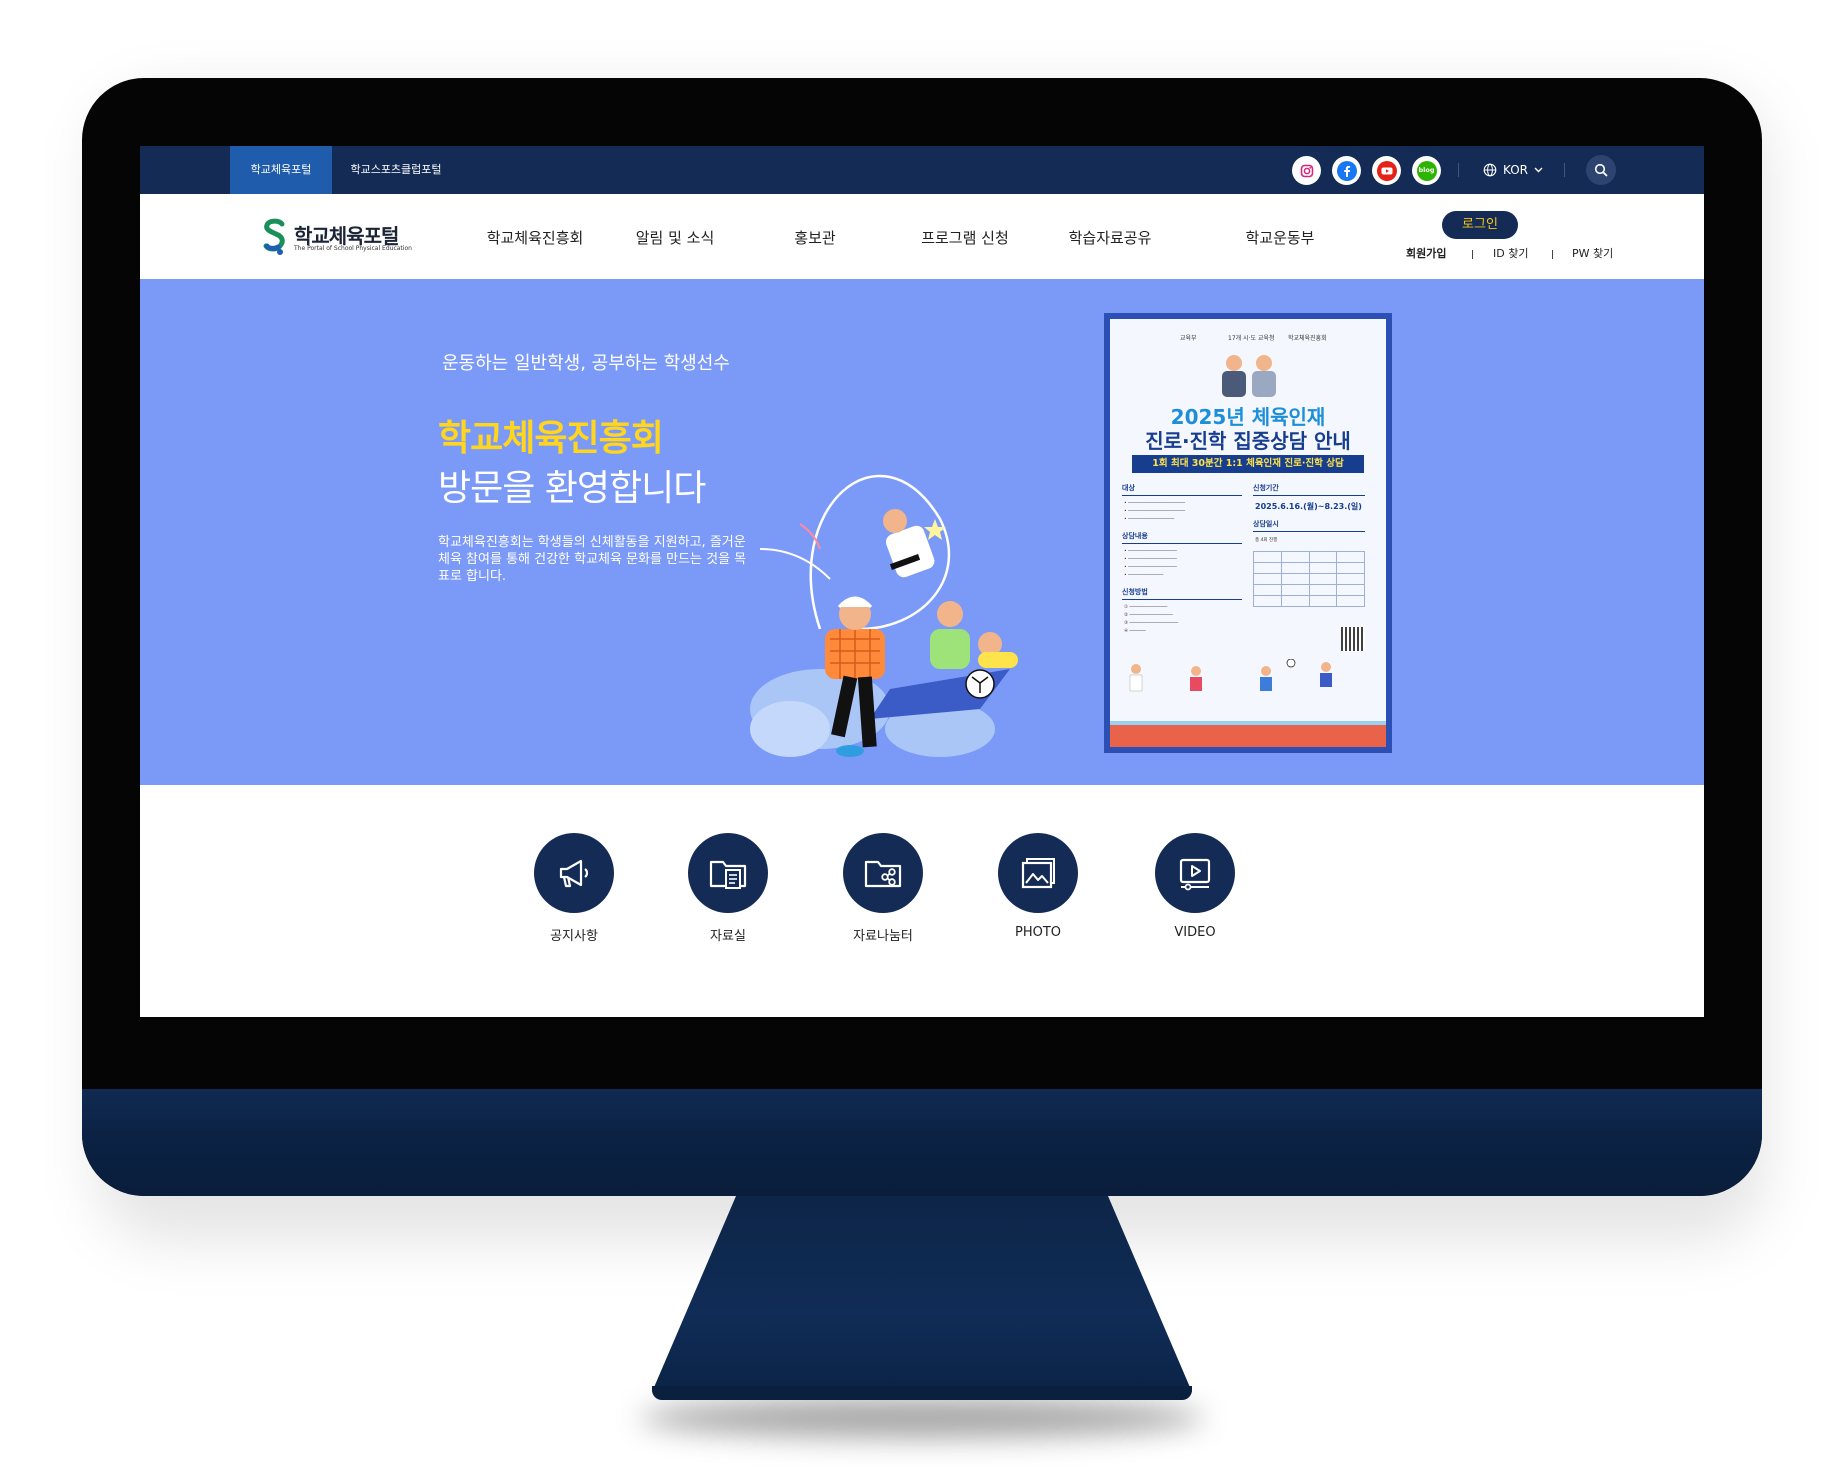  Describe the element at coordinates (1592, 253) in the screenshot. I see `find-pw-link: PW 찾기` at that location.